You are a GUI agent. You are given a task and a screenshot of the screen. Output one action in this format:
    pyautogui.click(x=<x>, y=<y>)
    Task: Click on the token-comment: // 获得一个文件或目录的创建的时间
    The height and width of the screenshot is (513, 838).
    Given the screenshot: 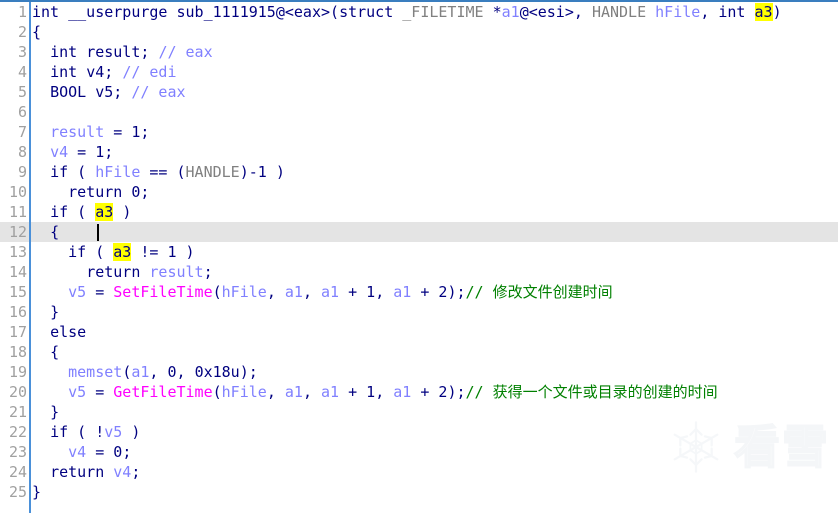 What is the action you would take?
    pyautogui.click(x=592, y=392)
    